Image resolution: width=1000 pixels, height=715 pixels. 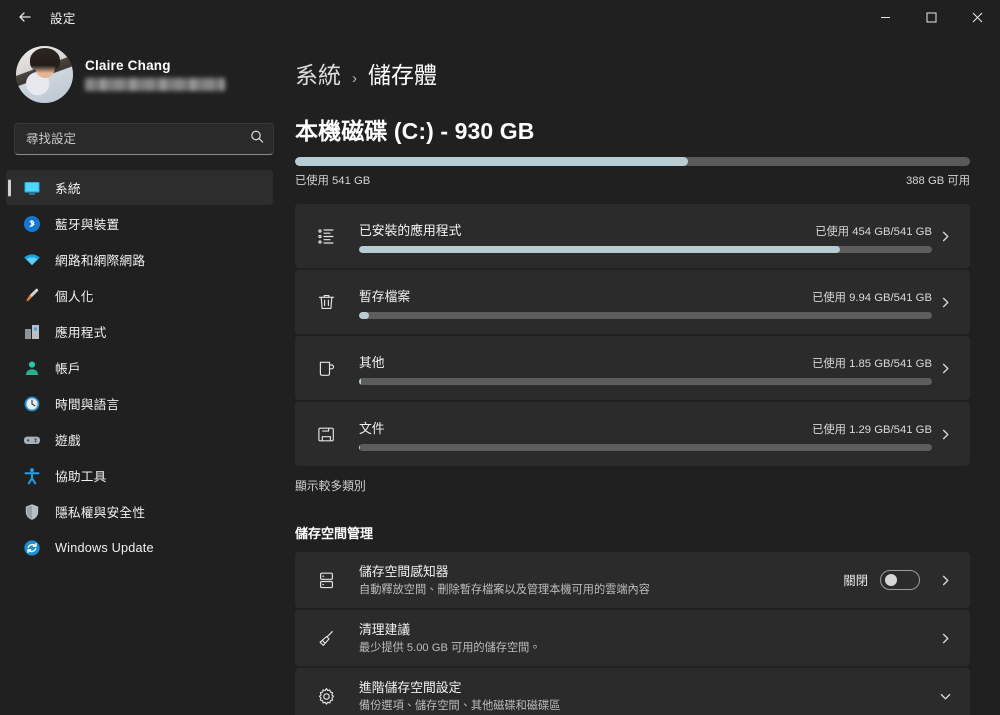 What do you see at coordinates (100, 513) in the screenshot?
I see `sidebar-item-label: 隱私權與安全性` at bounding box center [100, 513].